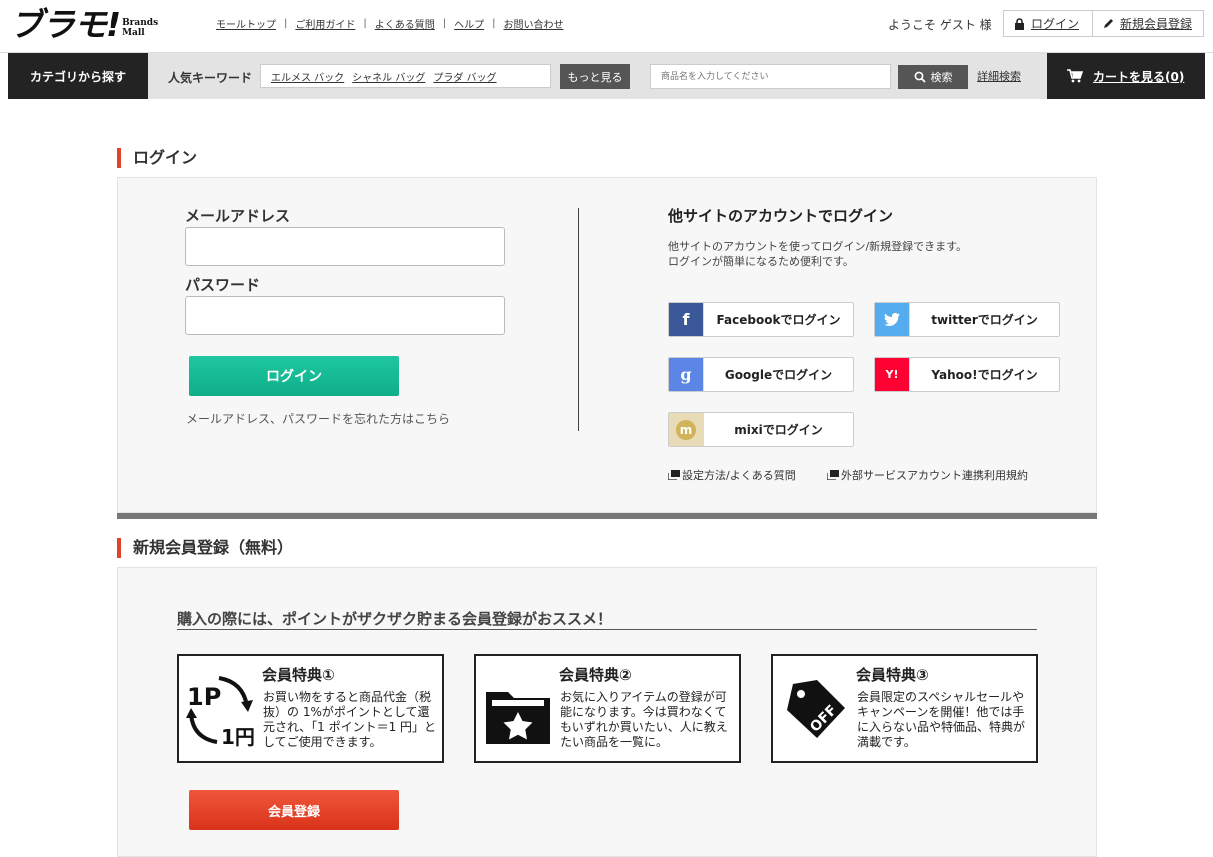 This screenshot has height=857, width=1213. I want to click on social-login-title: 他サイトのアカウントでログイン, so click(781, 216).